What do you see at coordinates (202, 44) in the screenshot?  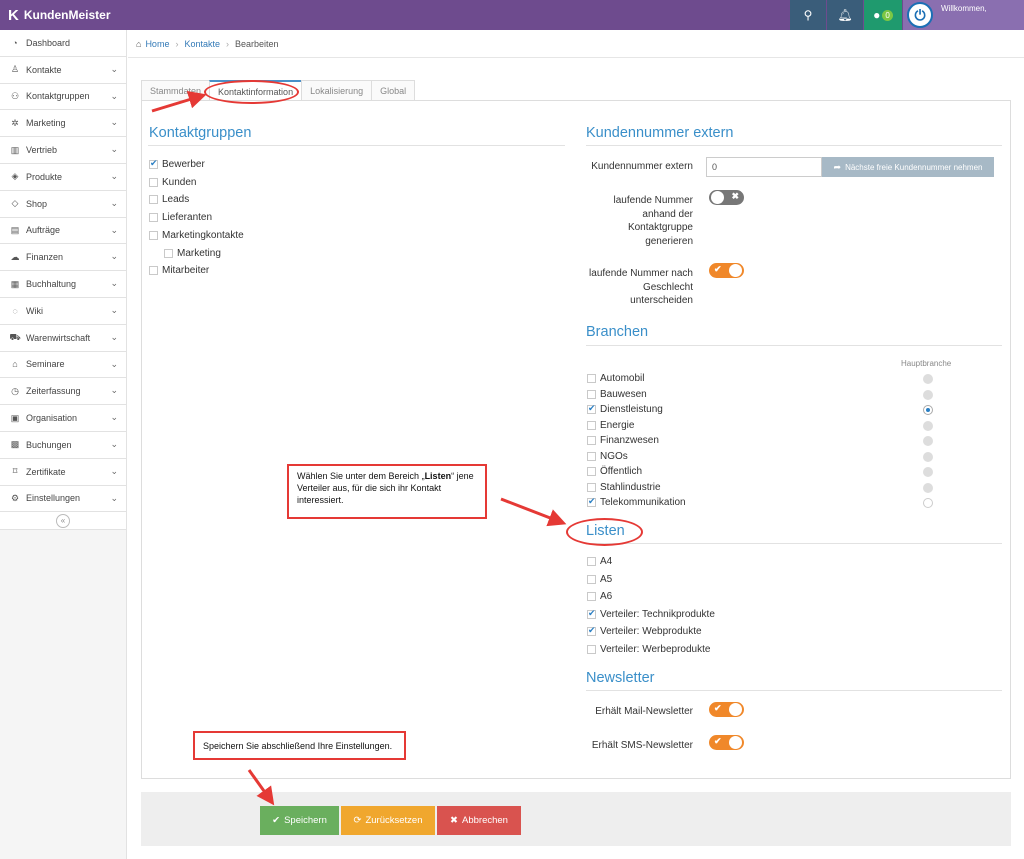 I see `breadcrumb-contacts: Kontakte` at bounding box center [202, 44].